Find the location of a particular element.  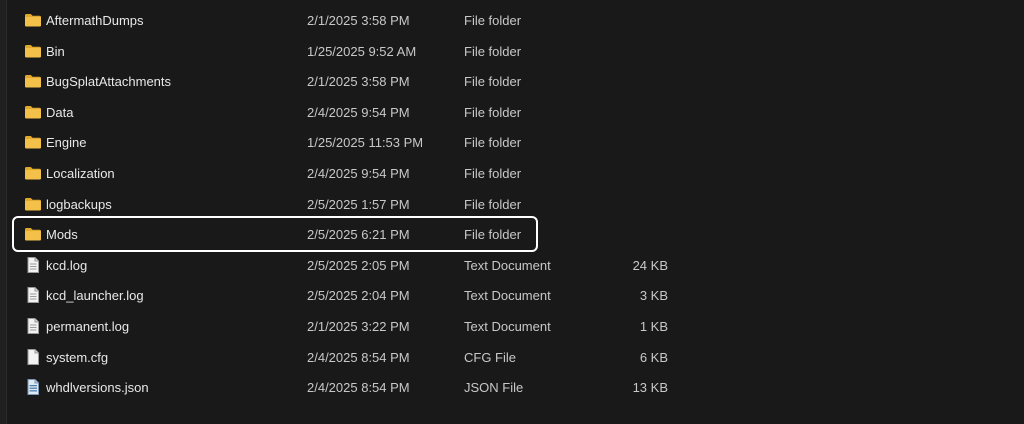

file-date-modified: 1/25/2025 9:52 AM is located at coordinates (362, 51).